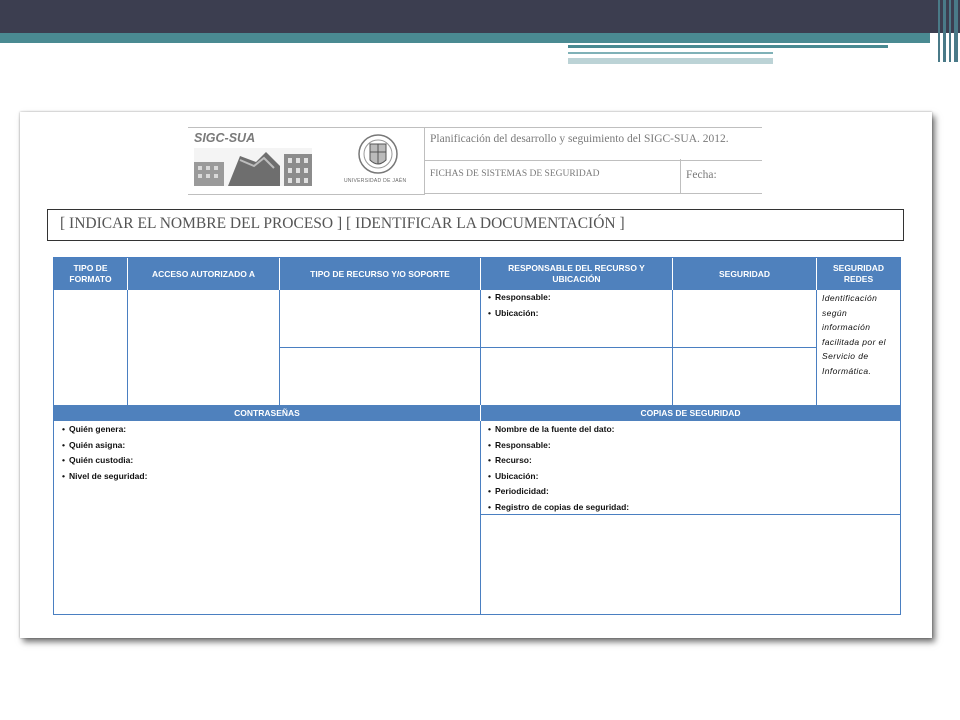  Describe the element at coordinates (558, 492) in the screenshot. I see `list-item: Periodicidad:` at that location.